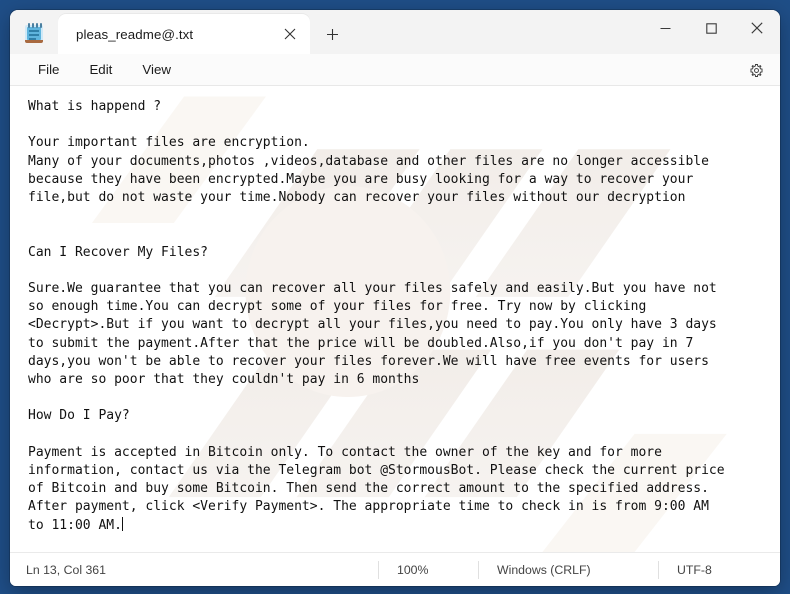  I want to click on notepad-icon, so click(34, 34).